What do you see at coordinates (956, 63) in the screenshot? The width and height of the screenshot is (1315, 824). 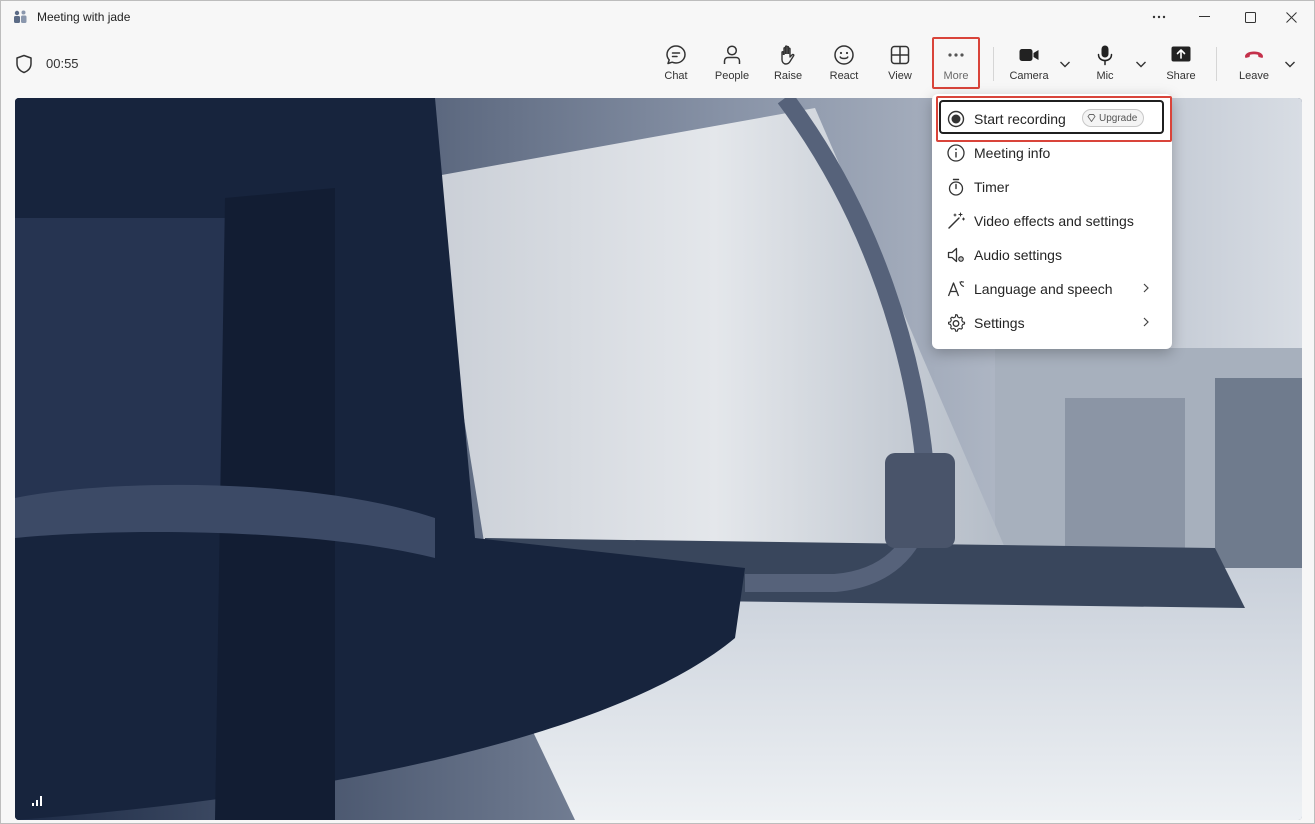 I see `more-button-highlight` at bounding box center [956, 63].